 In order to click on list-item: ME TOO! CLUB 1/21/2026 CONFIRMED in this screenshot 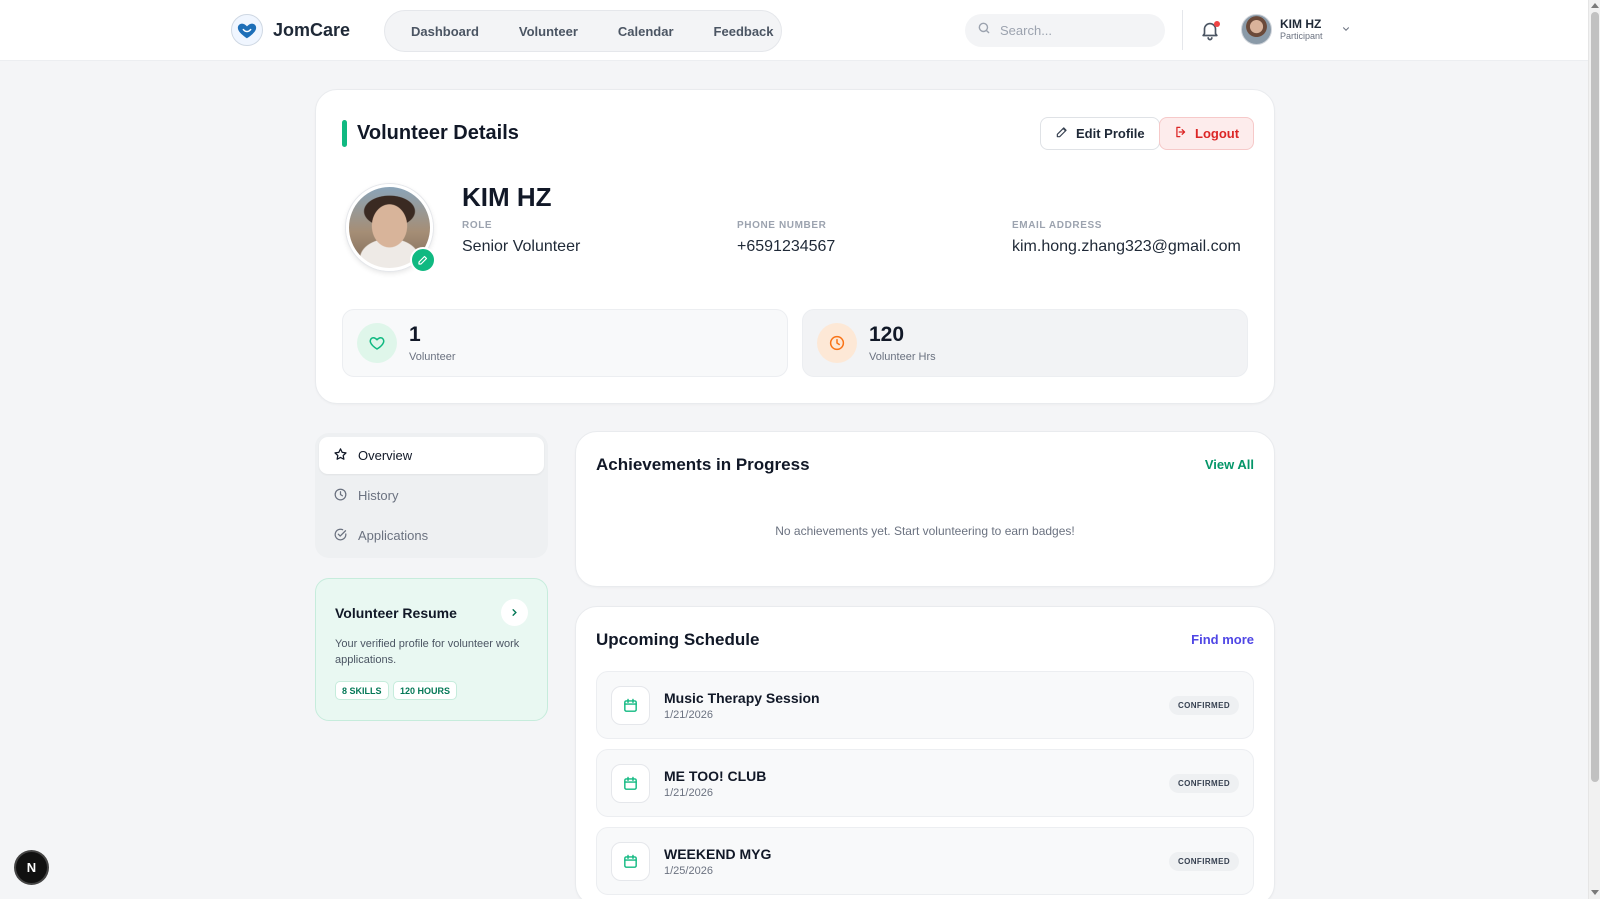, I will do `click(925, 783)`.